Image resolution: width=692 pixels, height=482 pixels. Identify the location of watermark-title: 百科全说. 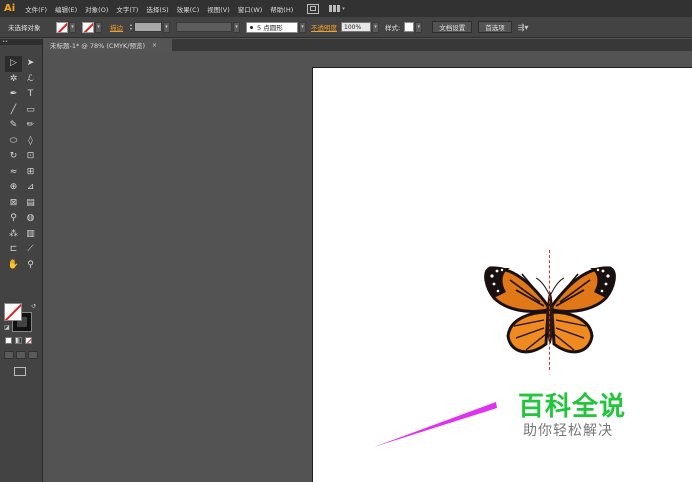
(572, 407).